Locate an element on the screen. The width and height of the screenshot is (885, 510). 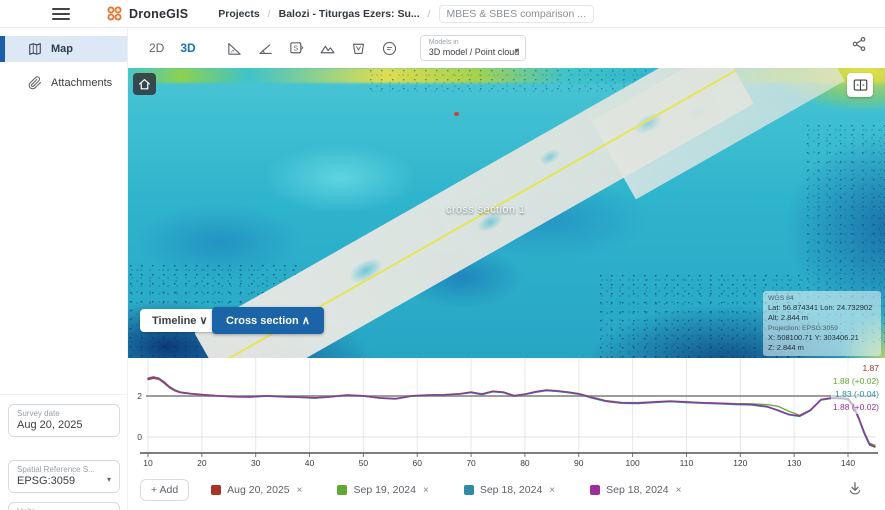
ruler-triangle-icon is located at coordinates (234, 48).